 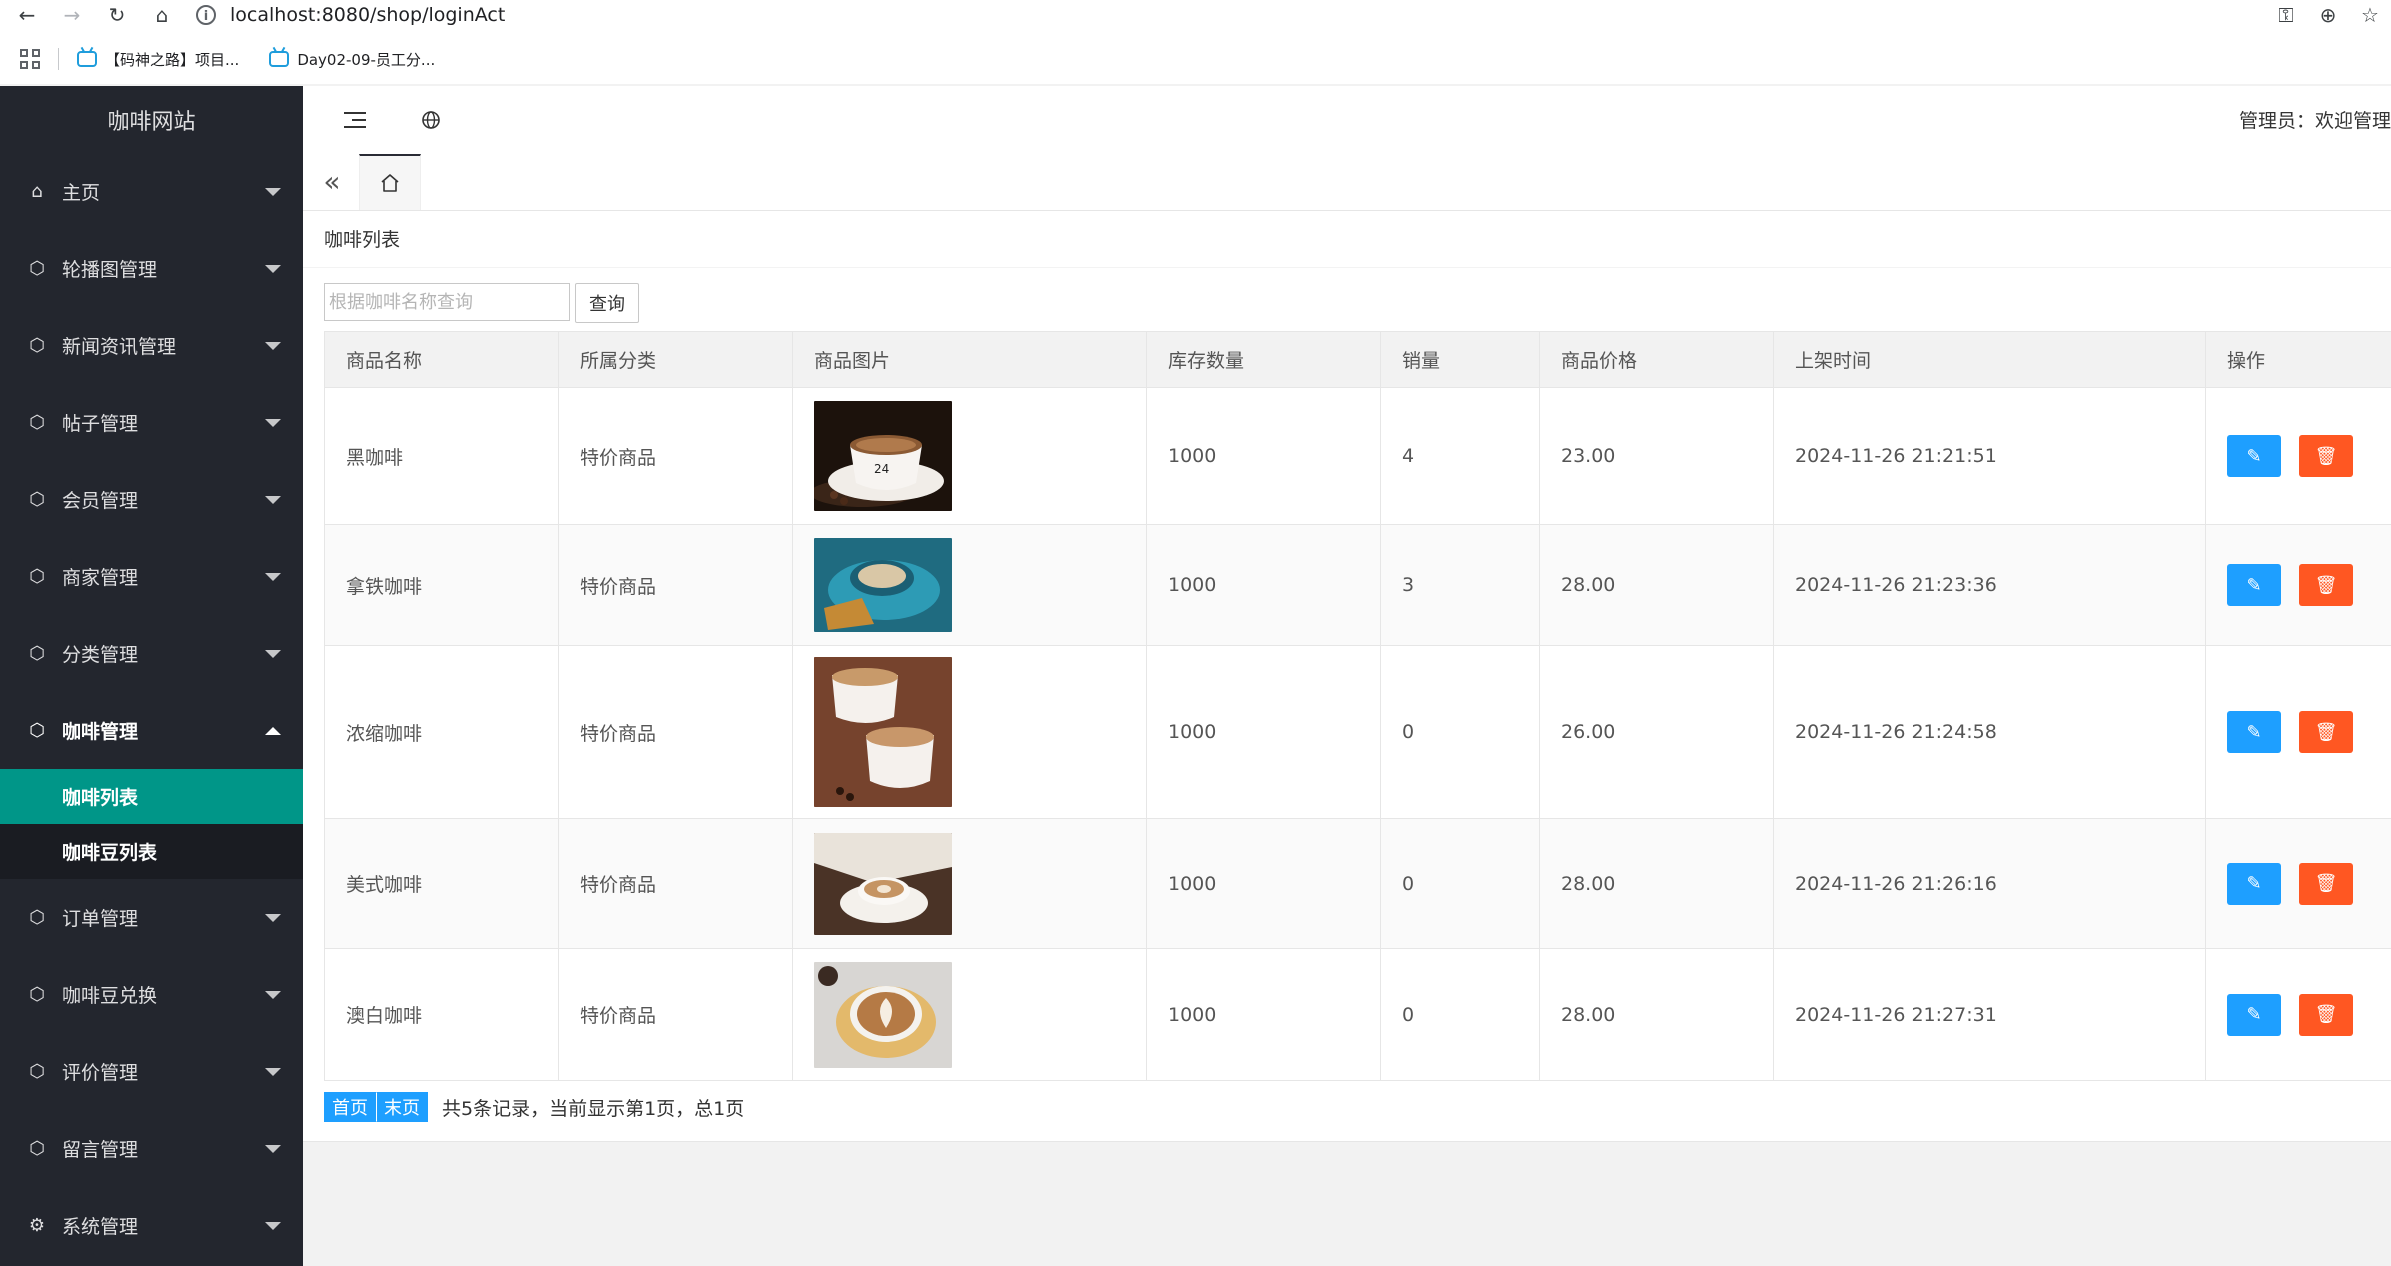 What do you see at coordinates (390, 182) in the screenshot?
I see `tab-home` at bounding box center [390, 182].